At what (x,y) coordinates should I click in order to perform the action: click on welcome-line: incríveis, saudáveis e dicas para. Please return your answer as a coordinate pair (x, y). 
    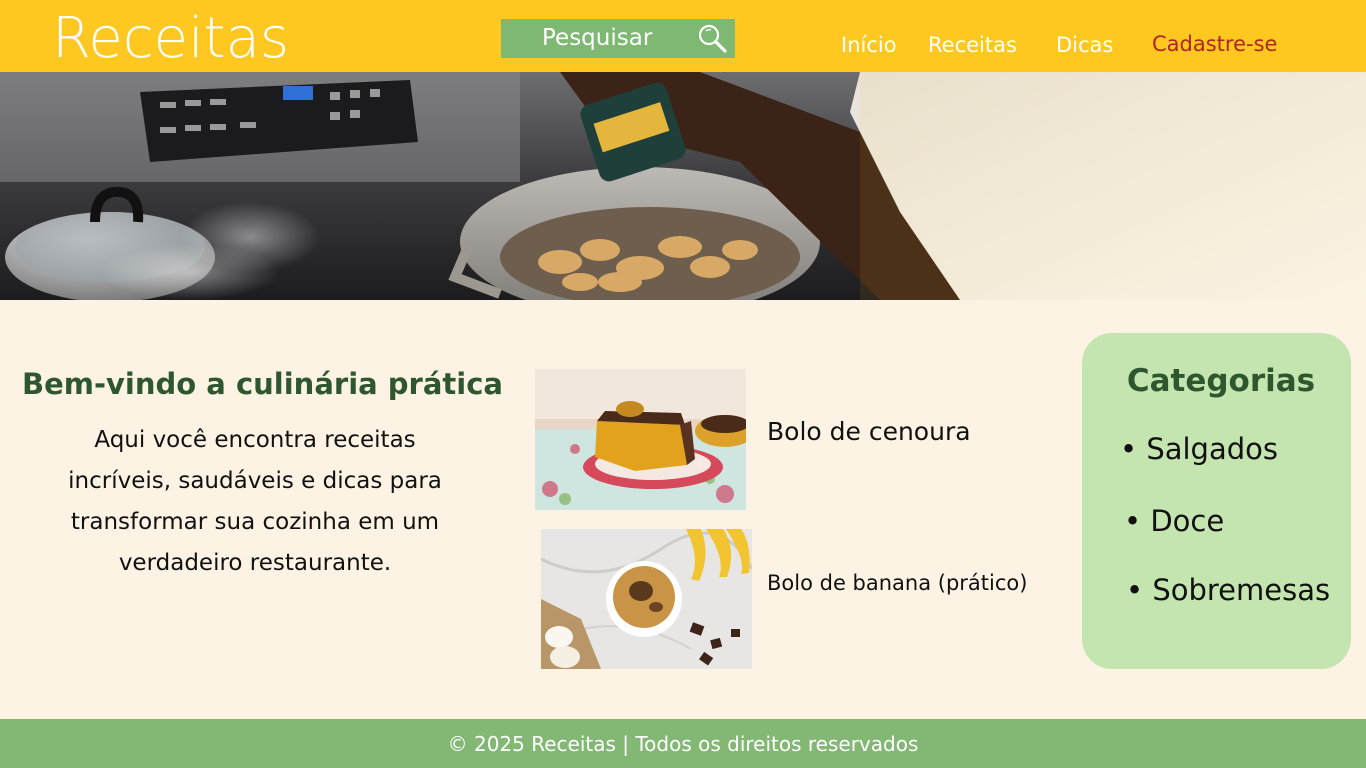
    Looking at the image, I should click on (255, 481).